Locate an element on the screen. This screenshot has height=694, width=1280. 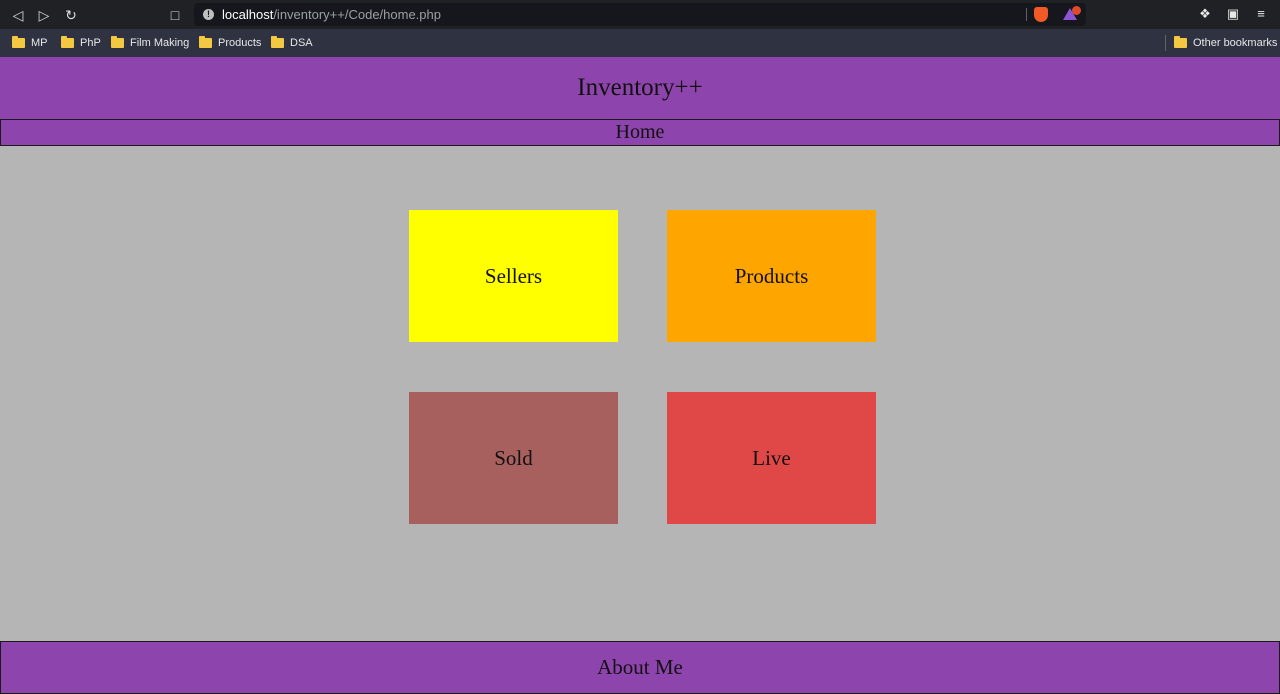
reload-icon: ↻ is located at coordinates (71, 15).